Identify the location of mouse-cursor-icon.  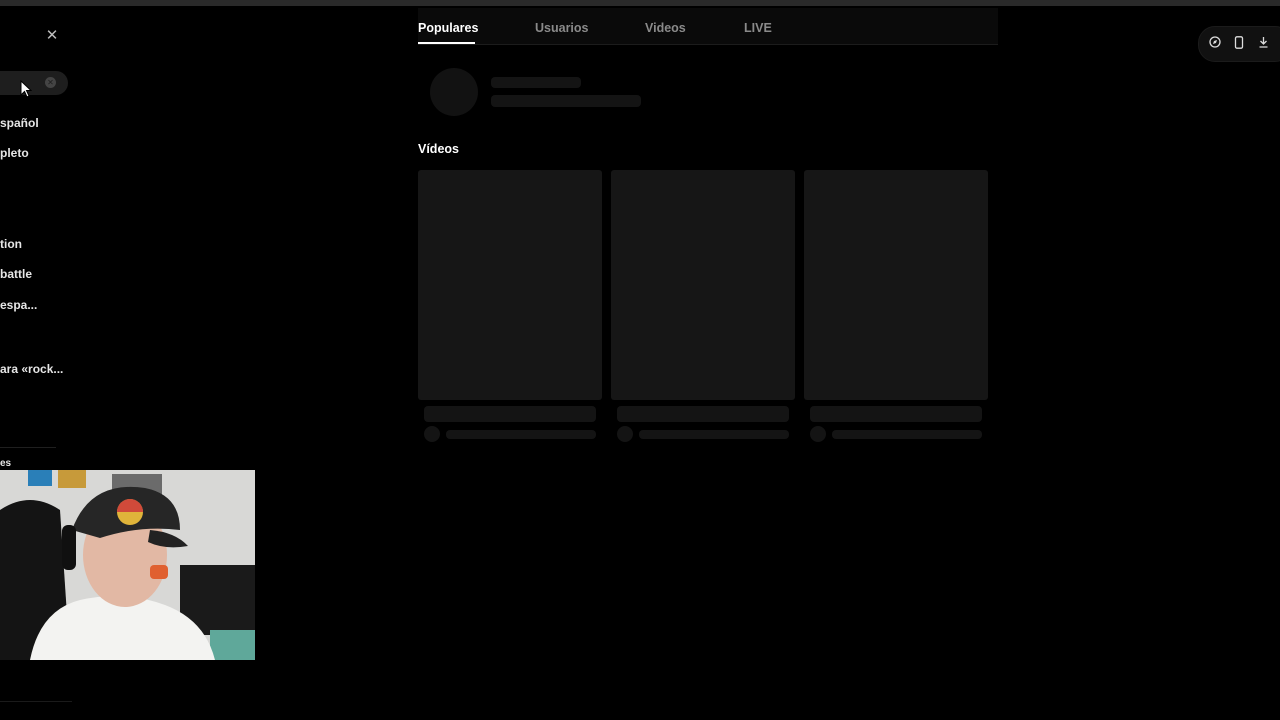
(26, 89).